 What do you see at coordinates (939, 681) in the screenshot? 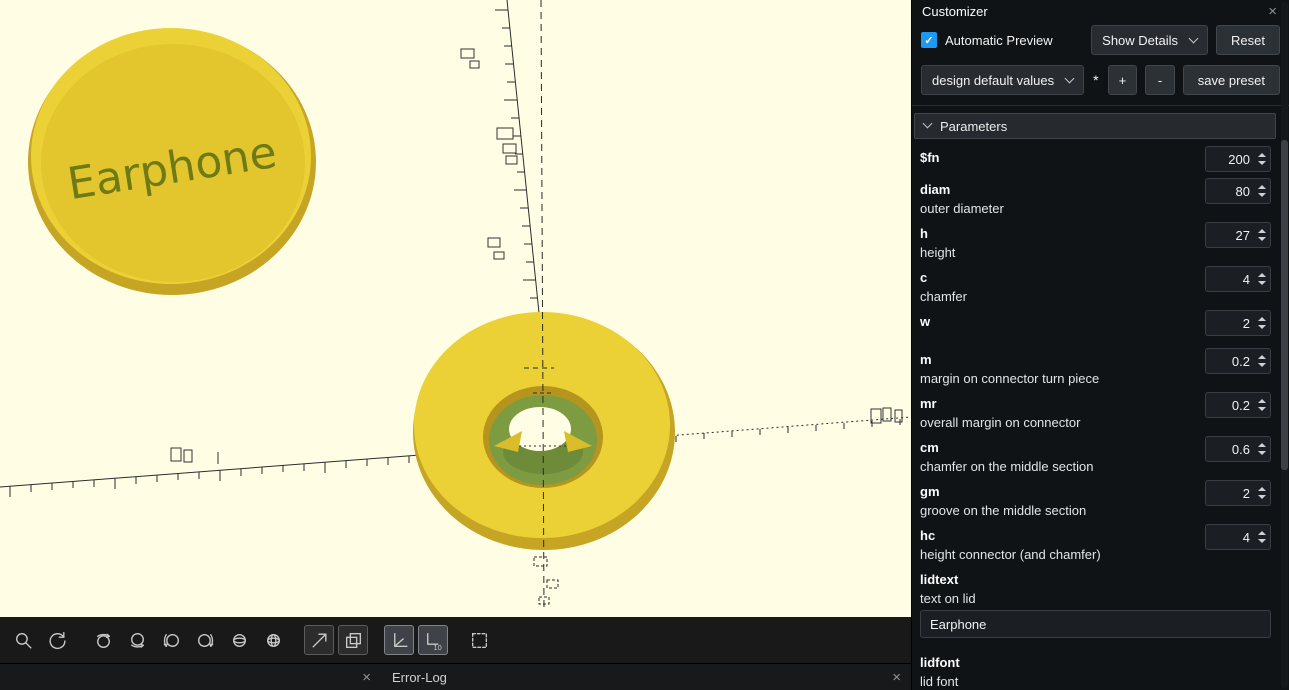
I see `param-description: lid font` at bounding box center [939, 681].